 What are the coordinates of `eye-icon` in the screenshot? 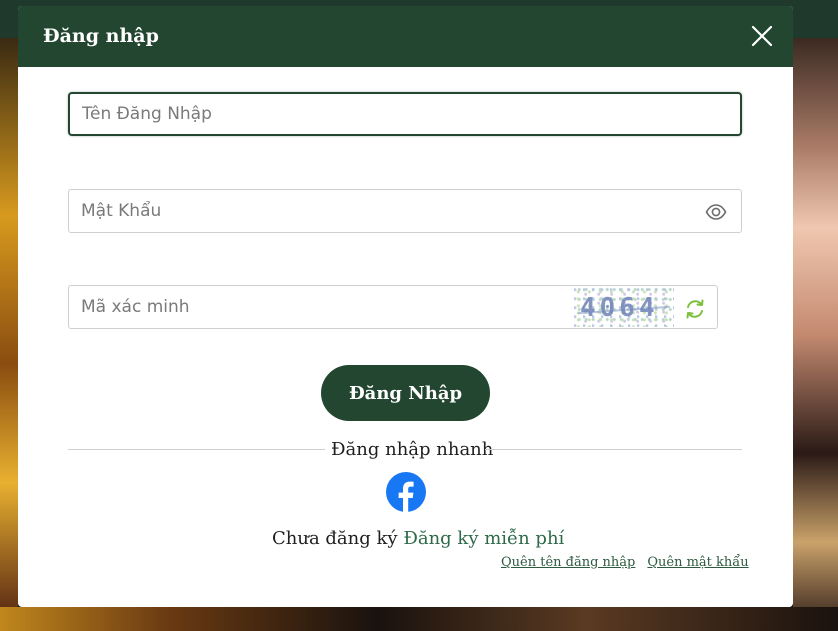 It's located at (716, 212).